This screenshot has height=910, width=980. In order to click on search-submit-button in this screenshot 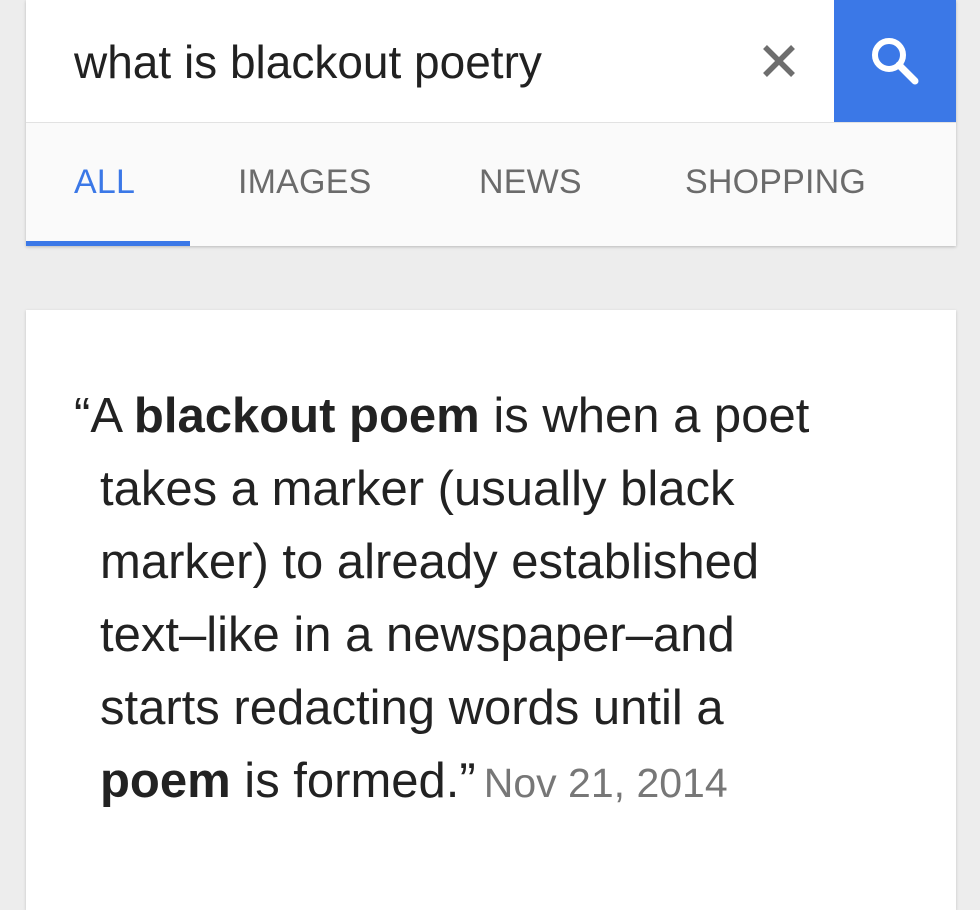, I will do `click(895, 61)`.